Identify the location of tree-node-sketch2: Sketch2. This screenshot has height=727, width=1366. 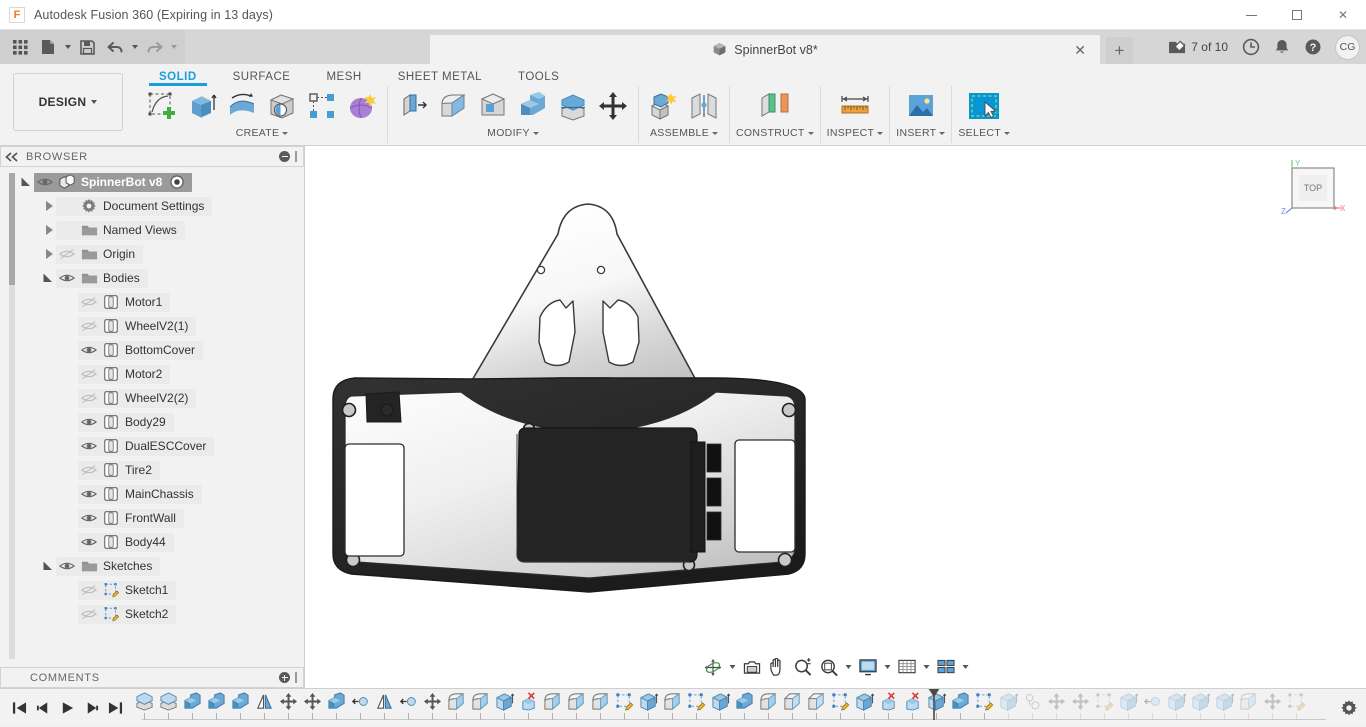
(152, 614).